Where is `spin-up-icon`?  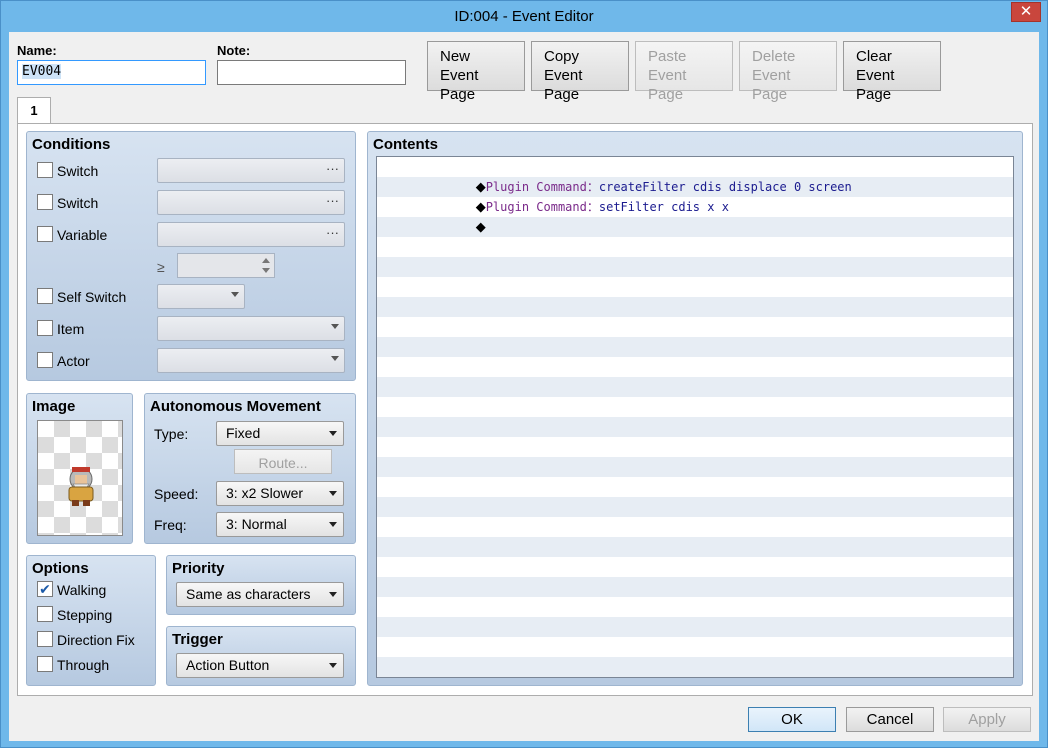 spin-up-icon is located at coordinates (266, 260).